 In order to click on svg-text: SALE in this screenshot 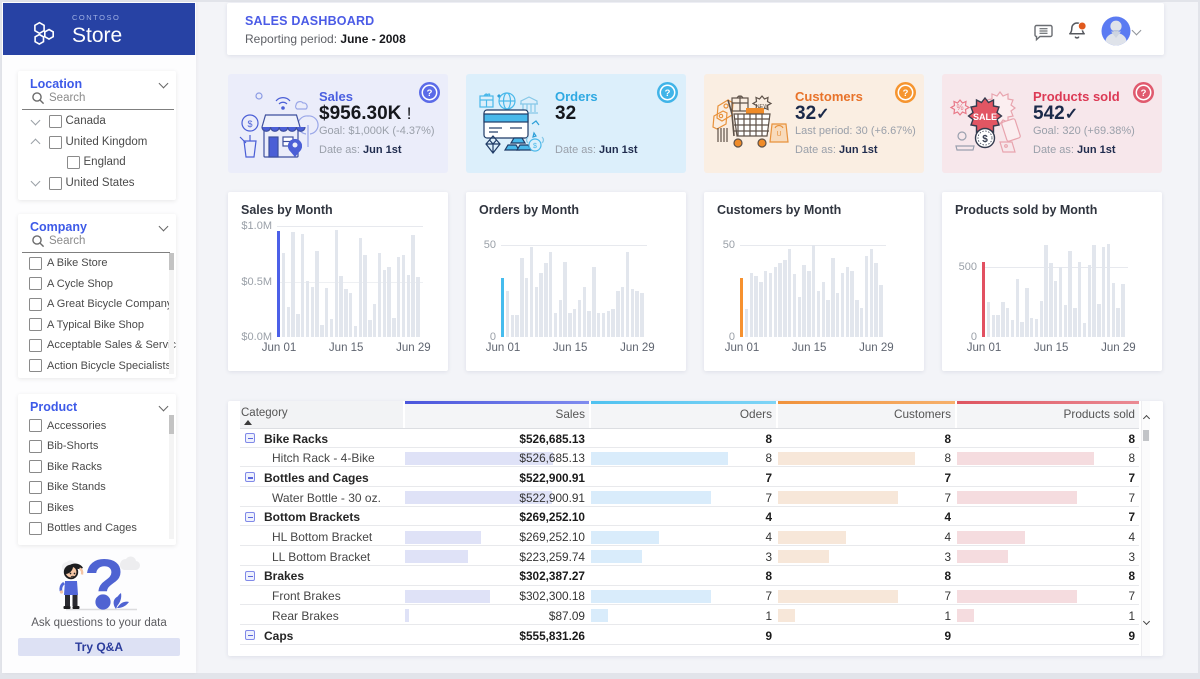, I will do `click(985, 117)`.